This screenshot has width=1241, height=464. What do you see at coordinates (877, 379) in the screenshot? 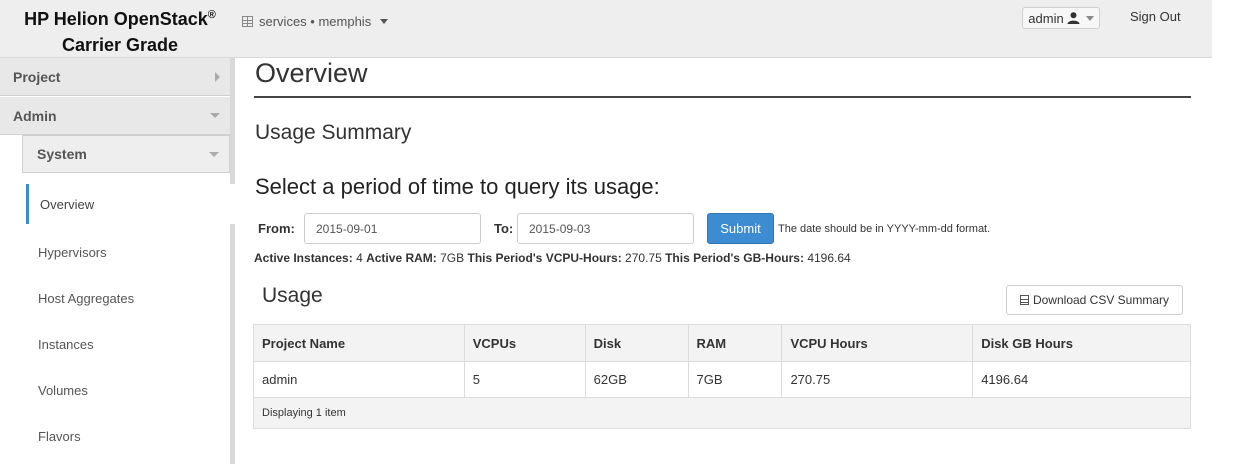
I see `table-cell: 270.75` at bounding box center [877, 379].